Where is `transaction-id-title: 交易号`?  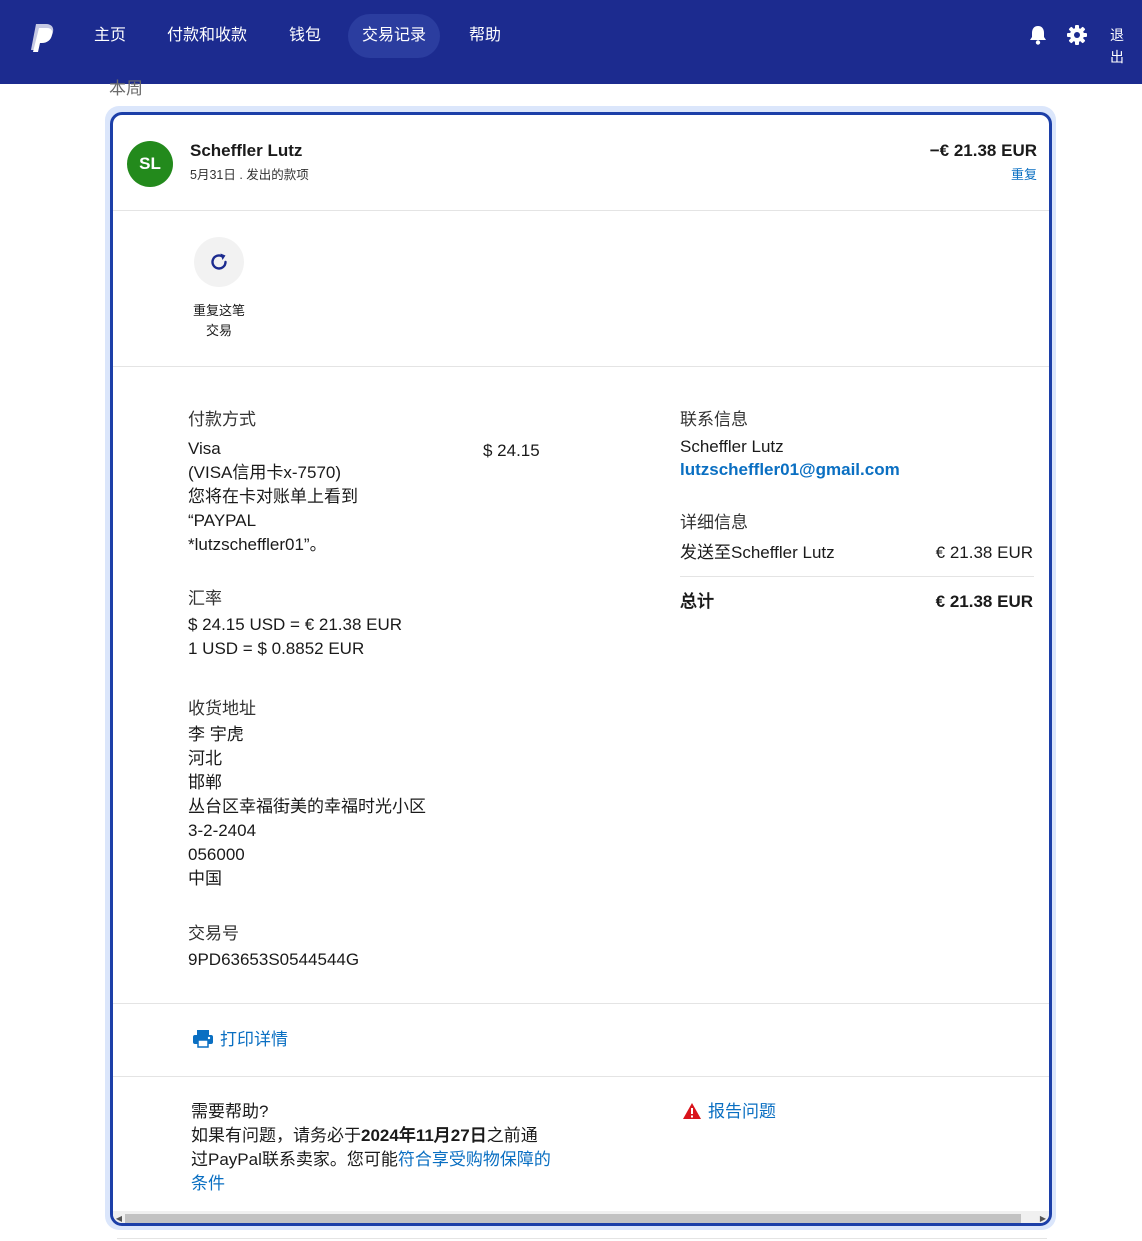
transaction-id-title: 交易号 is located at coordinates (213, 933).